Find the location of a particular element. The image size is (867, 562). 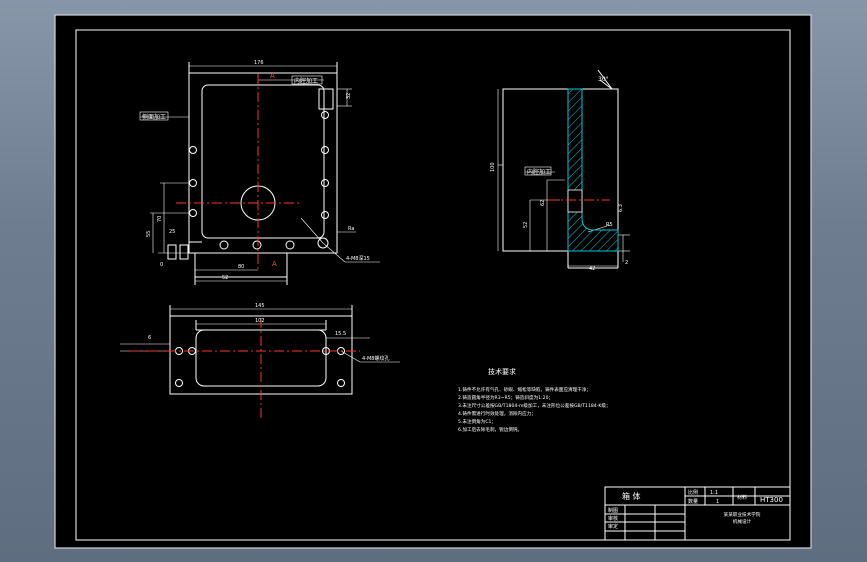

title-class: 机械设计 is located at coordinates (742, 521).